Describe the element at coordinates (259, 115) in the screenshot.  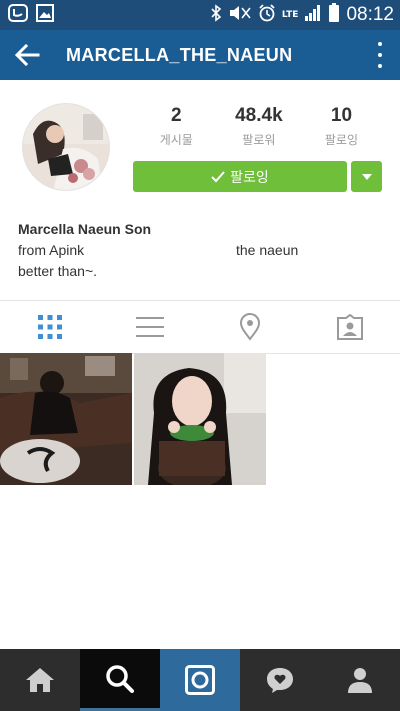
I see `followers-count: 48.4k` at that location.